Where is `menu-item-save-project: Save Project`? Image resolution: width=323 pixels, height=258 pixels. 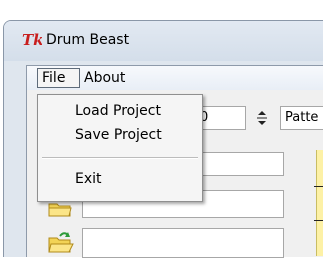 menu-item-save-project: Save Project is located at coordinates (118, 135).